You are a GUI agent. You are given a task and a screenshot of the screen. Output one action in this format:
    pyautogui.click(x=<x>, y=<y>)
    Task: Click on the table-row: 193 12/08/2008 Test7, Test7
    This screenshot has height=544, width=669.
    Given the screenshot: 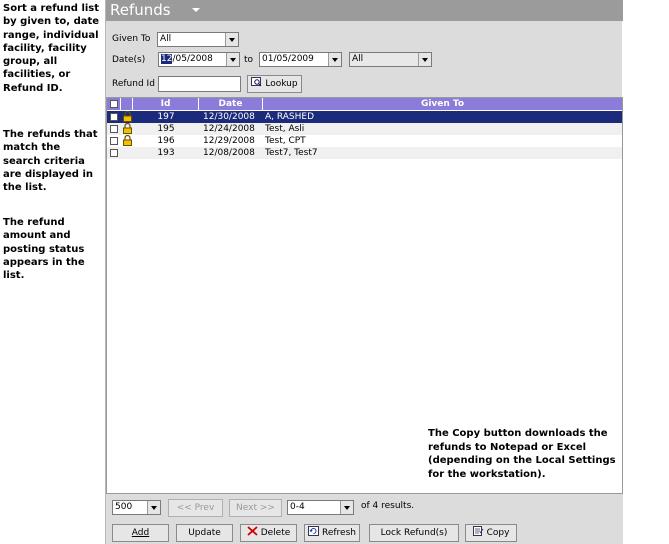 What is the action you would take?
    pyautogui.click(x=364, y=153)
    